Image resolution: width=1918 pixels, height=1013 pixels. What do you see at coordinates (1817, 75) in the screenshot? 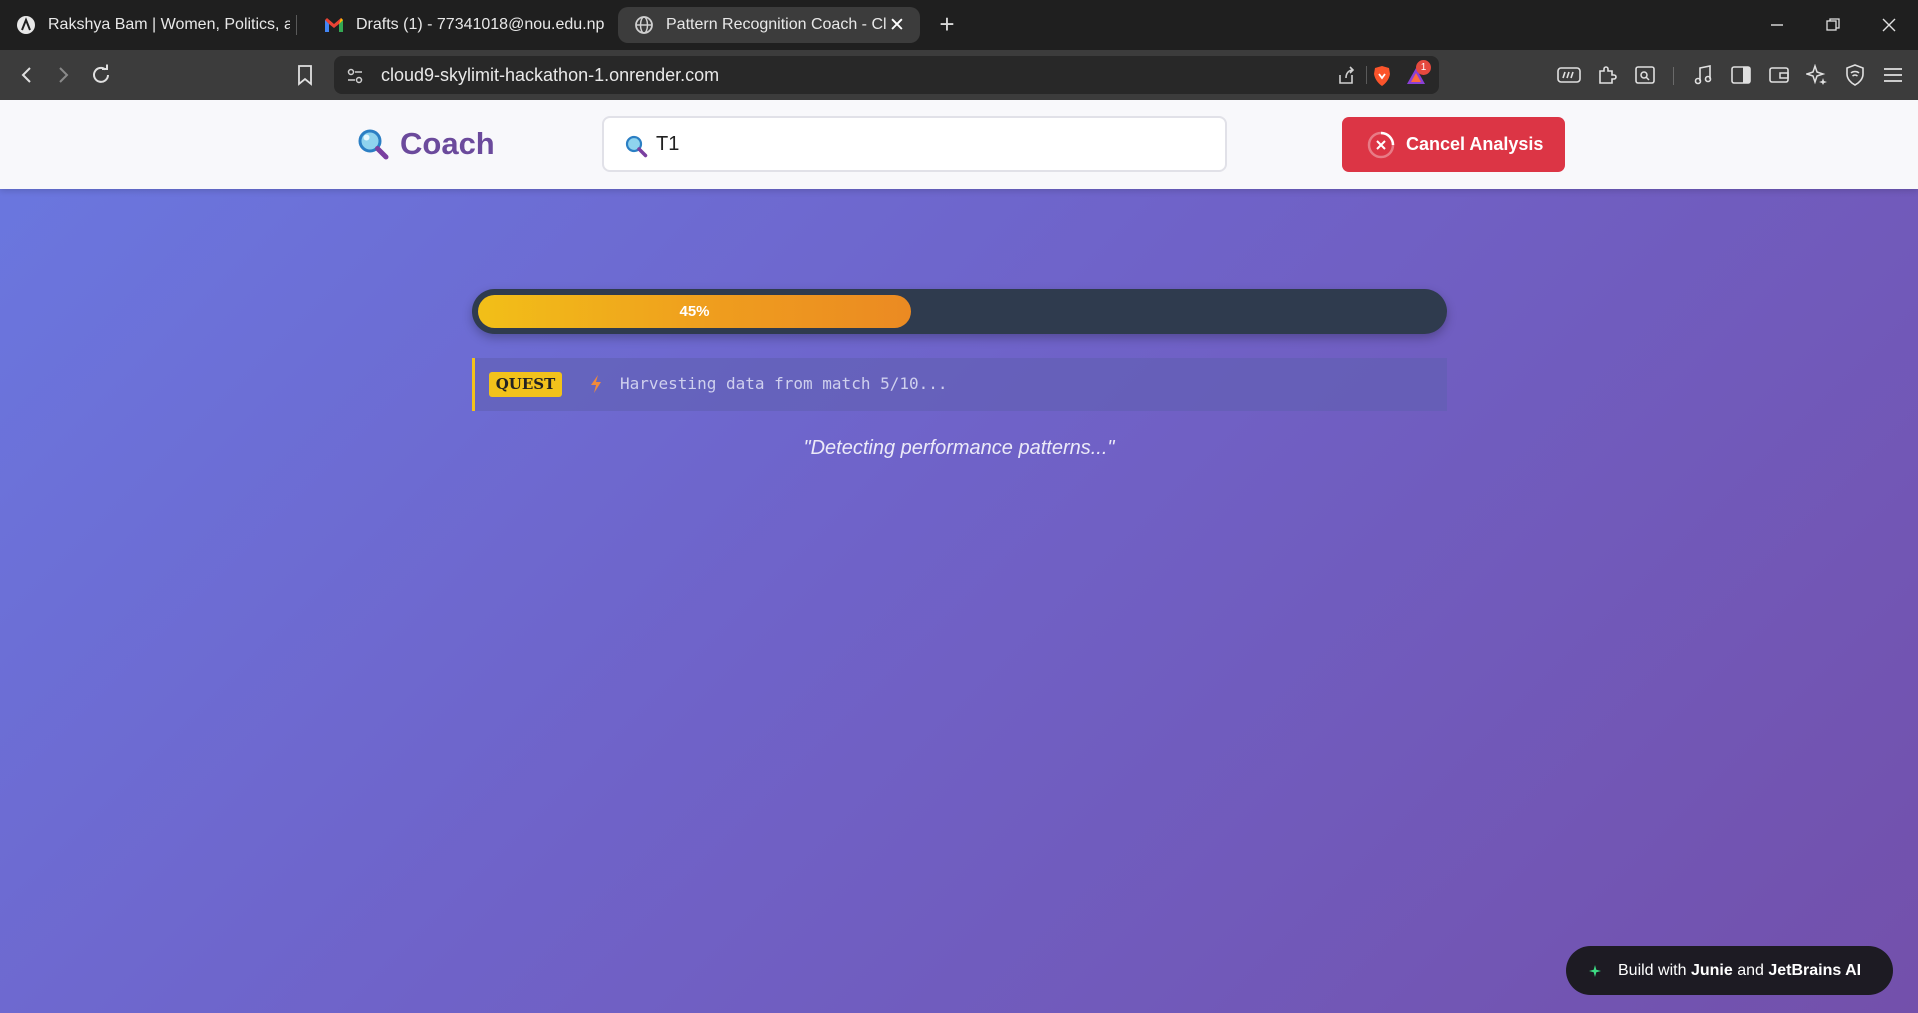
I see `leo-ai-icon` at bounding box center [1817, 75].